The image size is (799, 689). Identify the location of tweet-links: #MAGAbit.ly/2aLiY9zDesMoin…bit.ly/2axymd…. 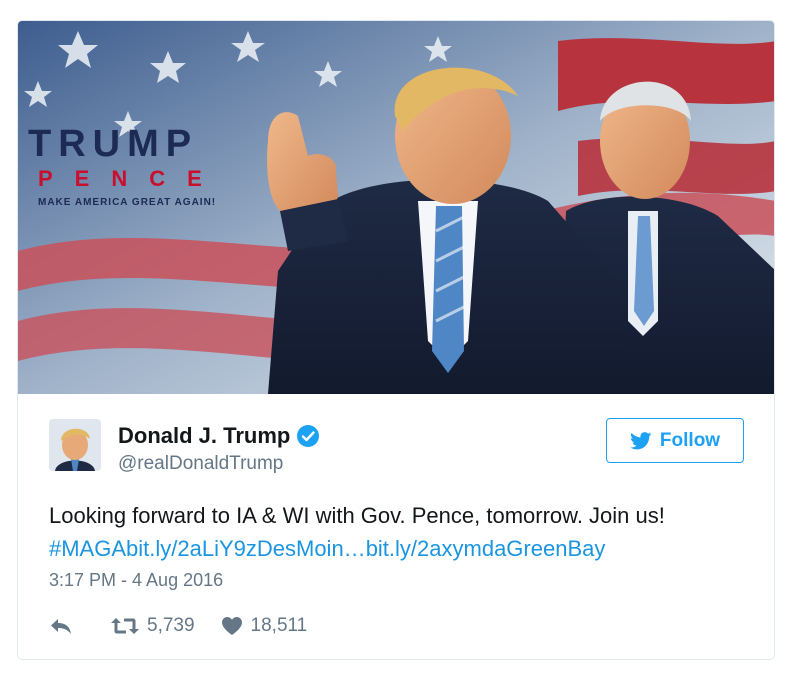
(404, 548).